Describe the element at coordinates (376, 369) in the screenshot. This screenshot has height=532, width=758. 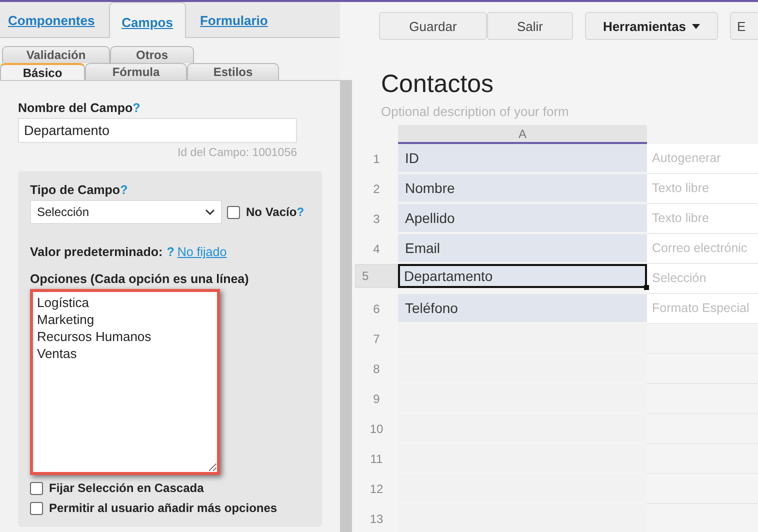
I see `row-number: 8` at that location.